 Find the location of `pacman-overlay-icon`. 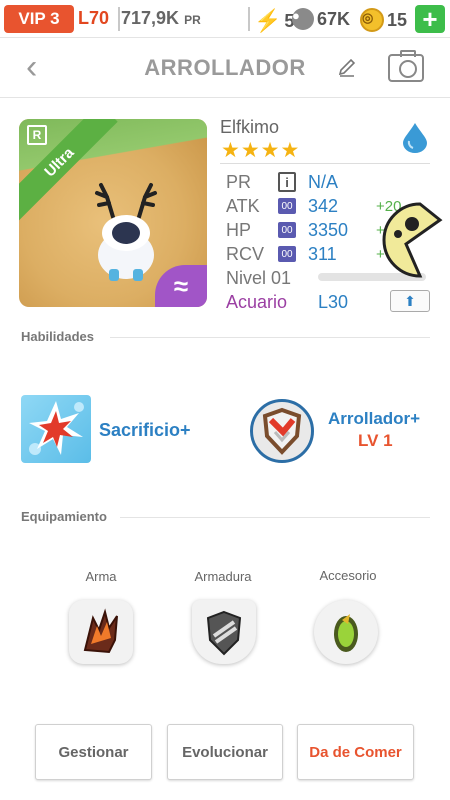

pacman-overlay-icon is located at coordinates (415, 240).